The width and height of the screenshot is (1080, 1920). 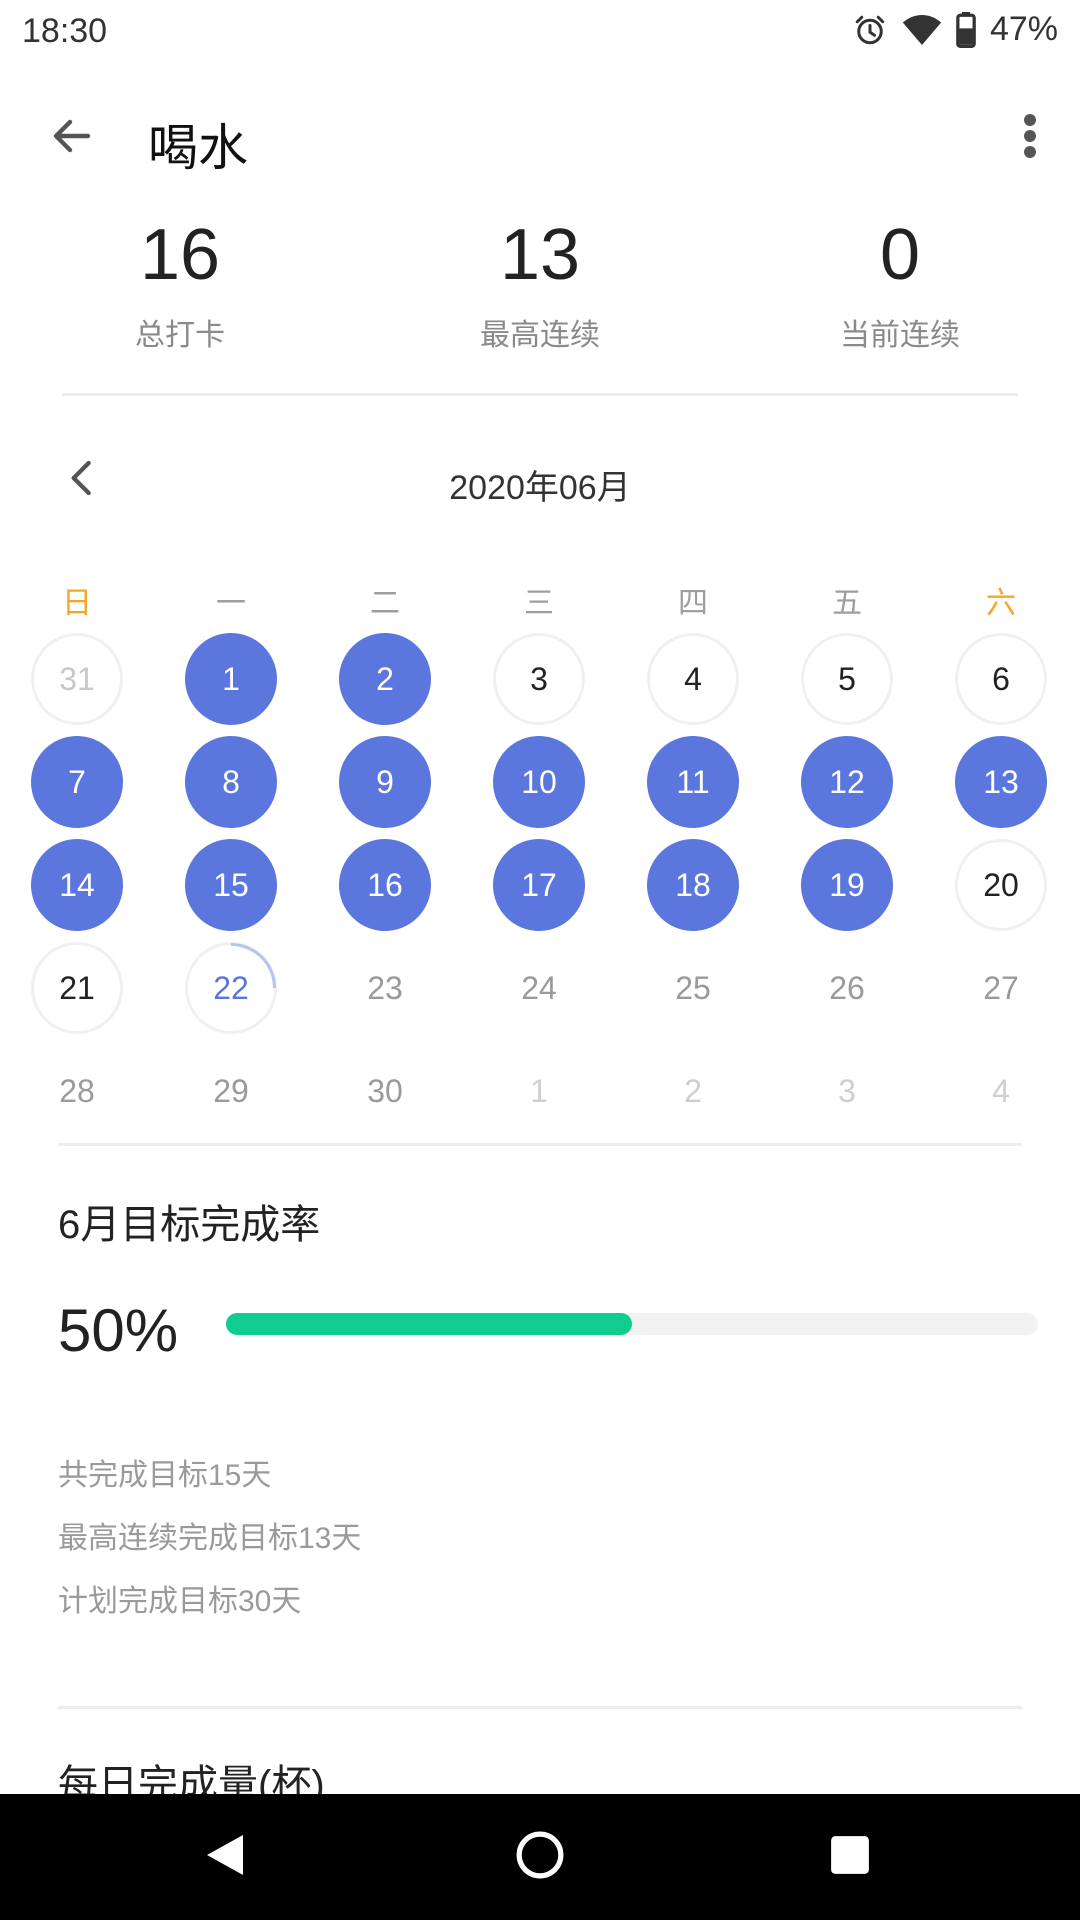 I want to click on calendar-day-future: 27, so click(x=1001, y=988).